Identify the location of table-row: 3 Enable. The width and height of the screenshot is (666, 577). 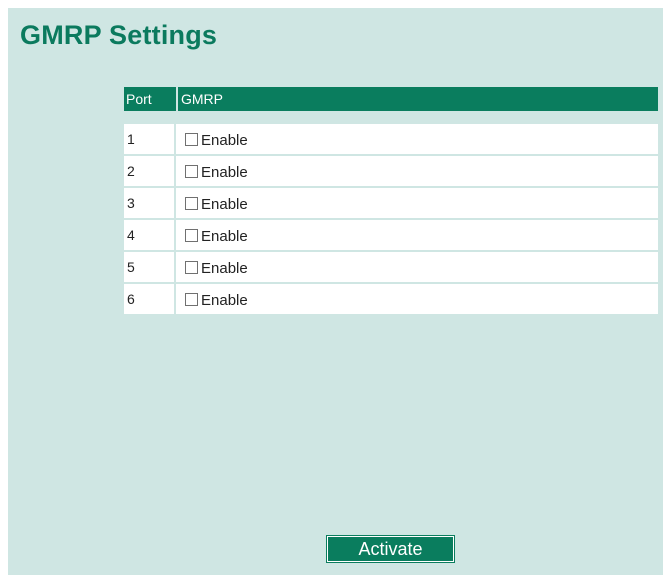
(391, 203).